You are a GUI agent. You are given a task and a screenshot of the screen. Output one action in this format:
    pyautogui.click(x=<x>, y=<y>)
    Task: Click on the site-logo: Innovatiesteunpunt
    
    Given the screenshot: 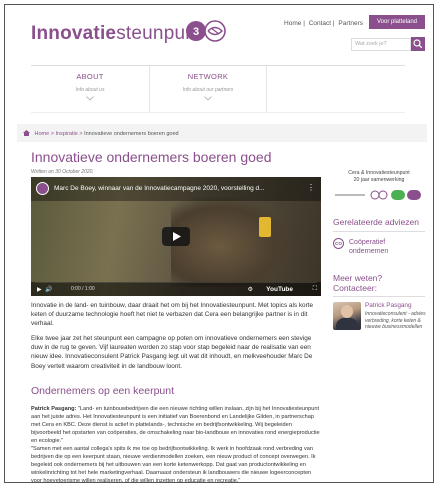 What is the action you would take?
    pyautogui.click(x=116, y=34)
    